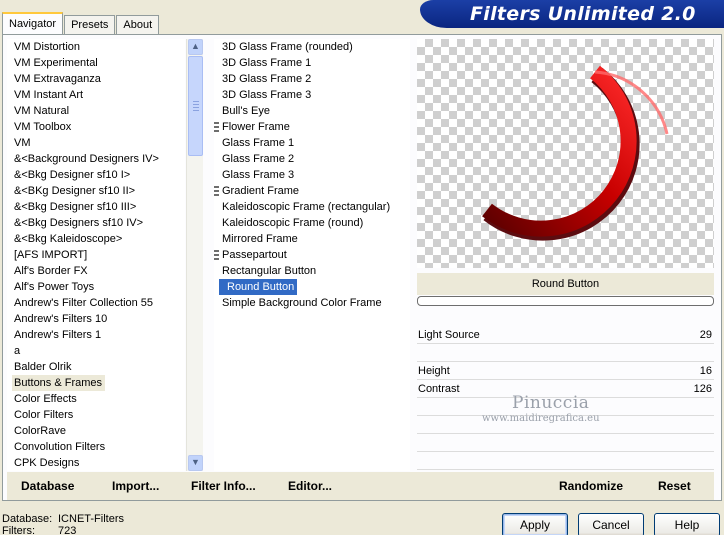 The image size is (724, 535). I want to click on filter-item: Gradient Frame, so click(312, 191).